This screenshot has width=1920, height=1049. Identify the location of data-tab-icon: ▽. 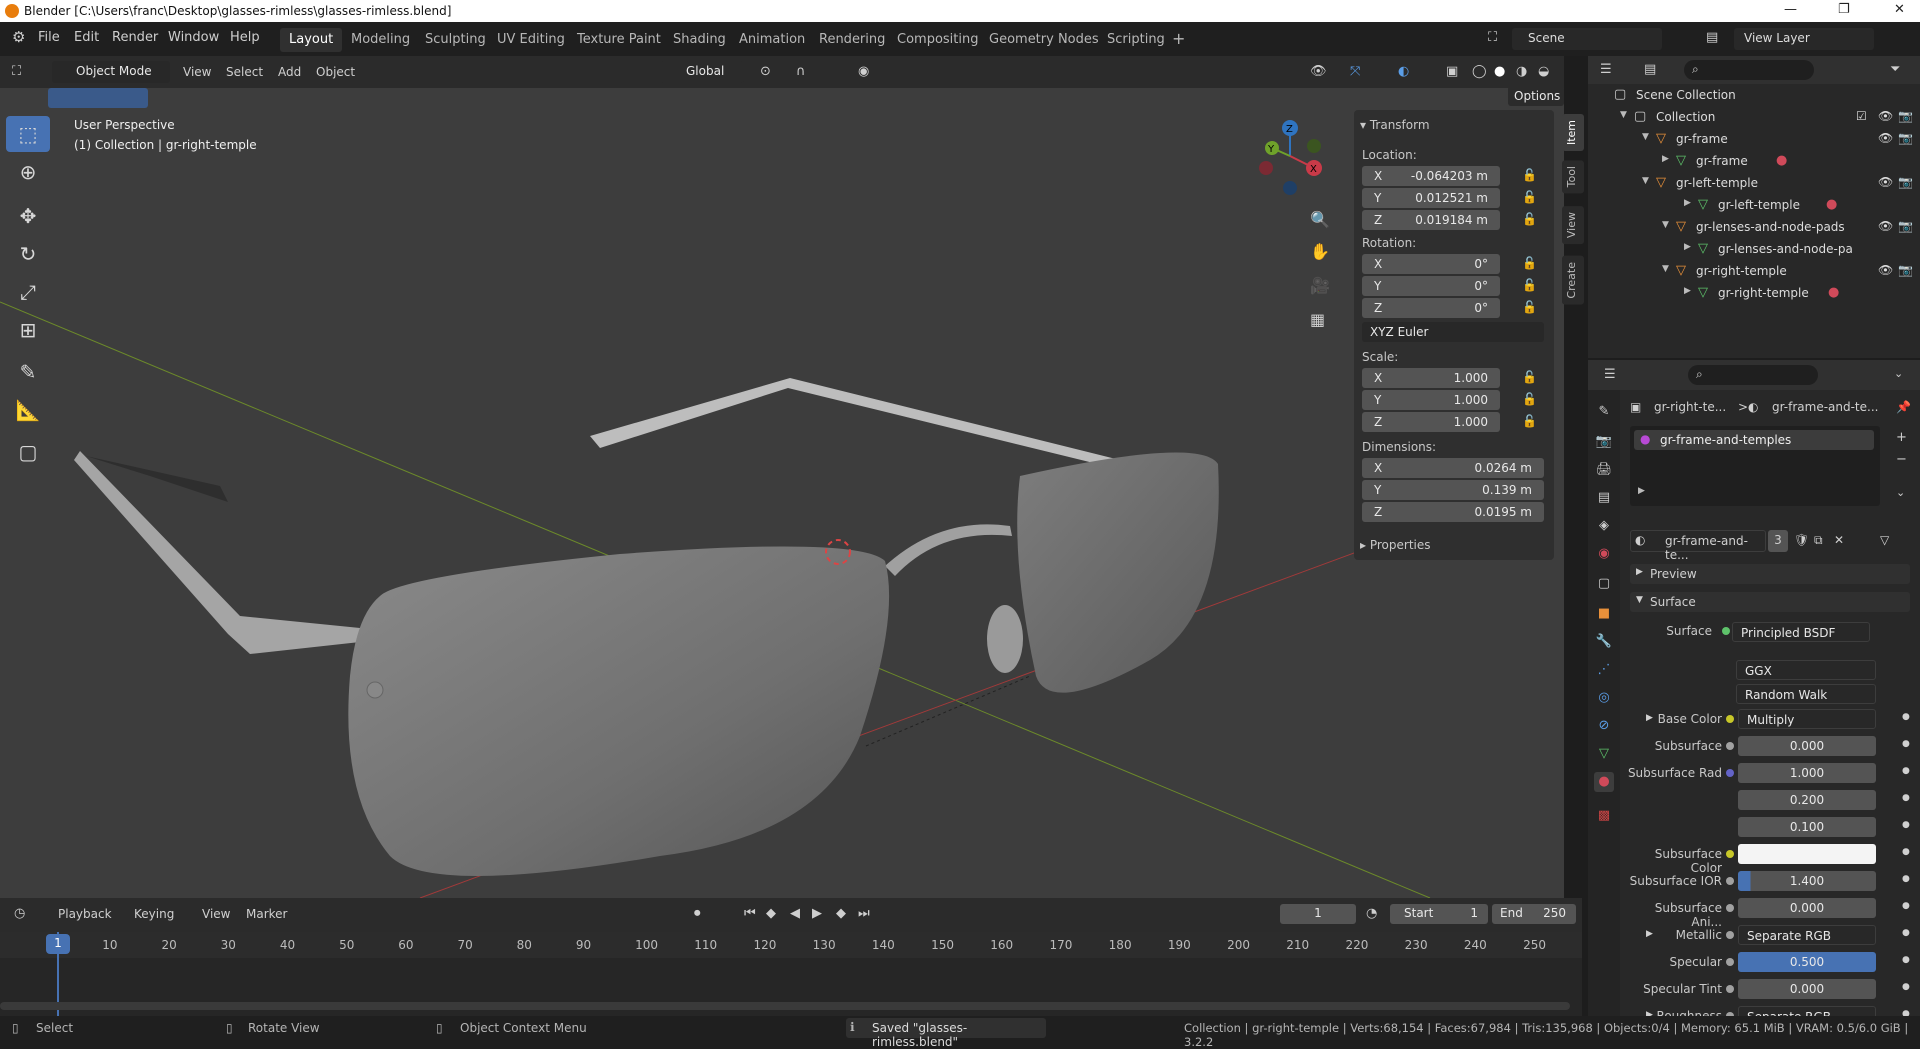
(1604, 754).